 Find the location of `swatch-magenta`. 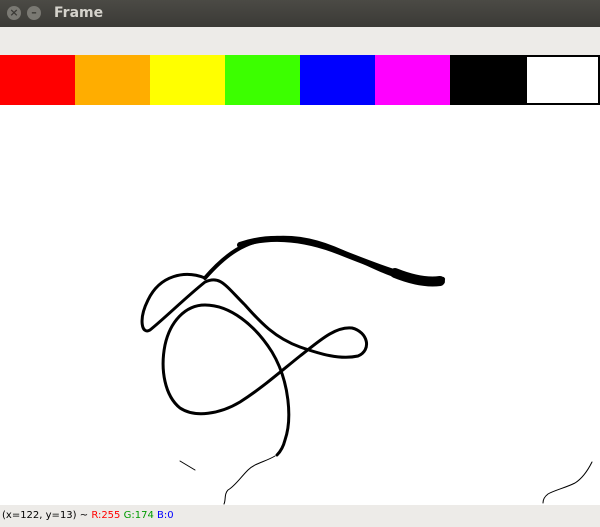

swatch-magenta is located at coordinates (412, 80).